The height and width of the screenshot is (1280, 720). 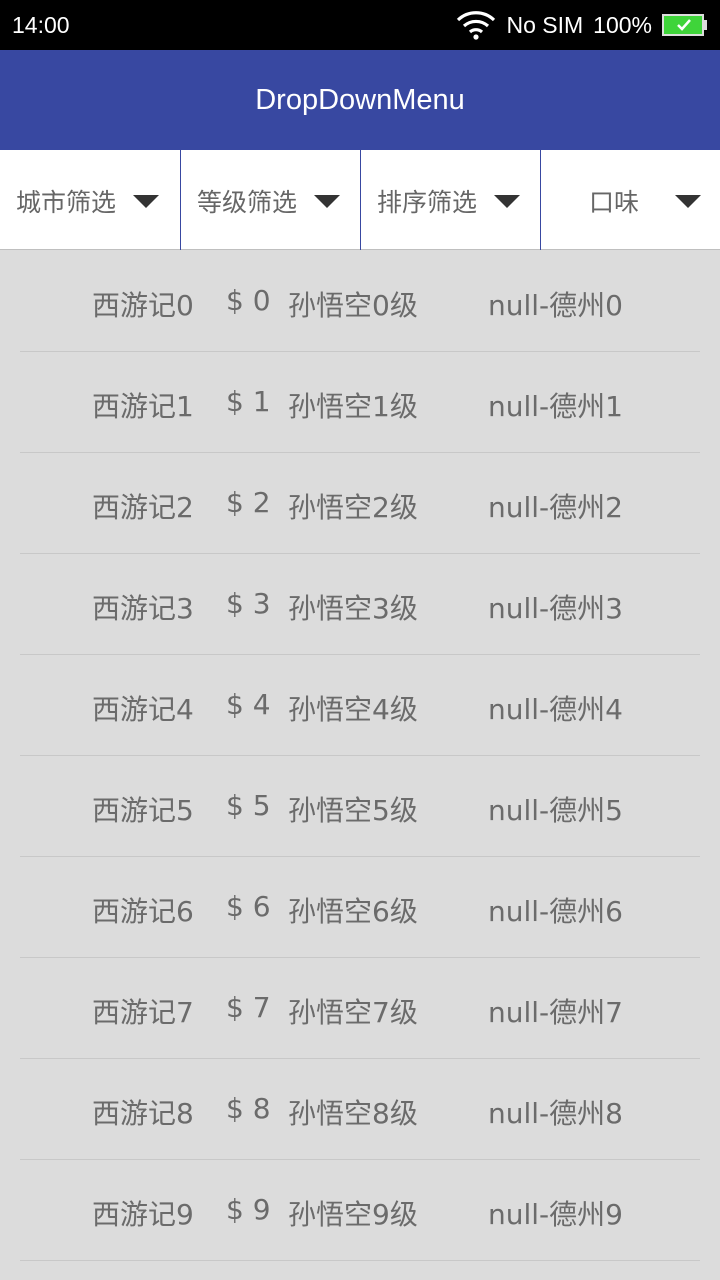 What do you see at coordinates (353, 911) in the screenshot?
I see `item-level: 孙悟空6级` at bounding box center [353, 911].